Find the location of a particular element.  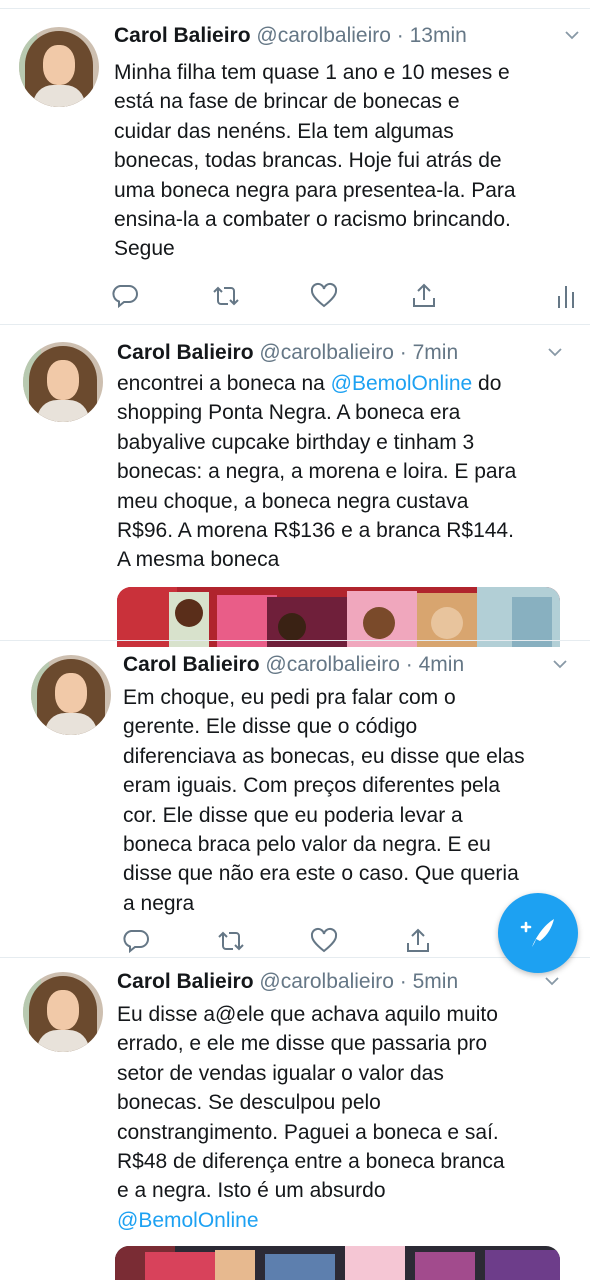

tweet-actions is located at coordinates (295, 297).